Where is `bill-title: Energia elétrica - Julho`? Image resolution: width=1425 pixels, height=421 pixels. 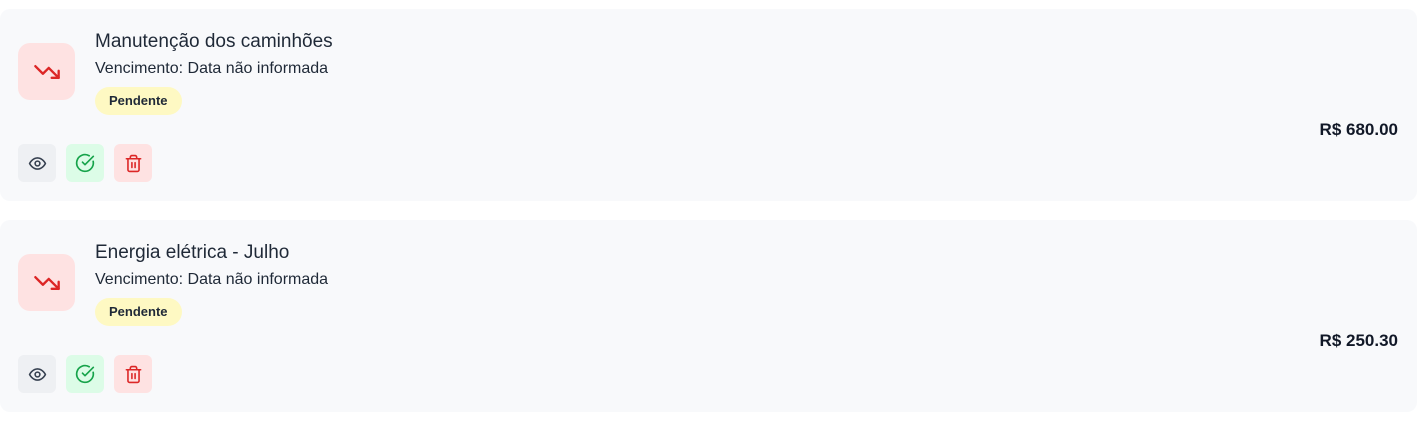
bill-title: Energia elétrica - Julho is located at coordinates (192, 252).